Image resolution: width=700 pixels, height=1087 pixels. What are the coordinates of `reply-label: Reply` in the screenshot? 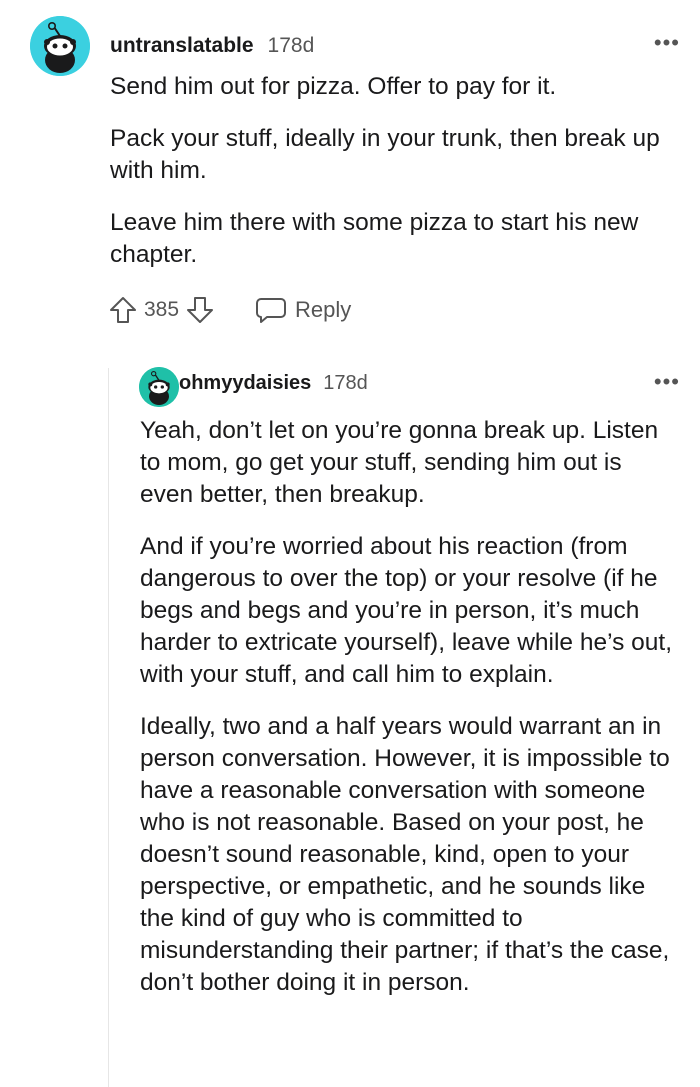 It's located at (323, 309).